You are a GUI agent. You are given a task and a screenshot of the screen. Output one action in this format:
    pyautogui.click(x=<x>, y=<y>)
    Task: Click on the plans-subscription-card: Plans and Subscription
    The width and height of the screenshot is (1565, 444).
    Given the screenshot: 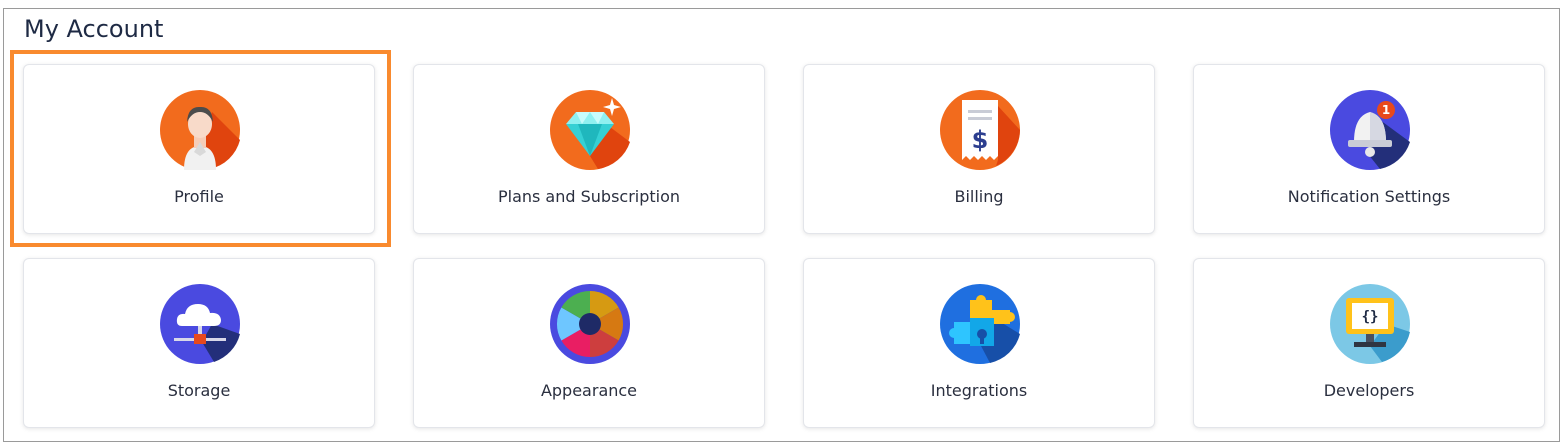 What is the action you would take?
    pyautogui.click(x=589, y=149)
    